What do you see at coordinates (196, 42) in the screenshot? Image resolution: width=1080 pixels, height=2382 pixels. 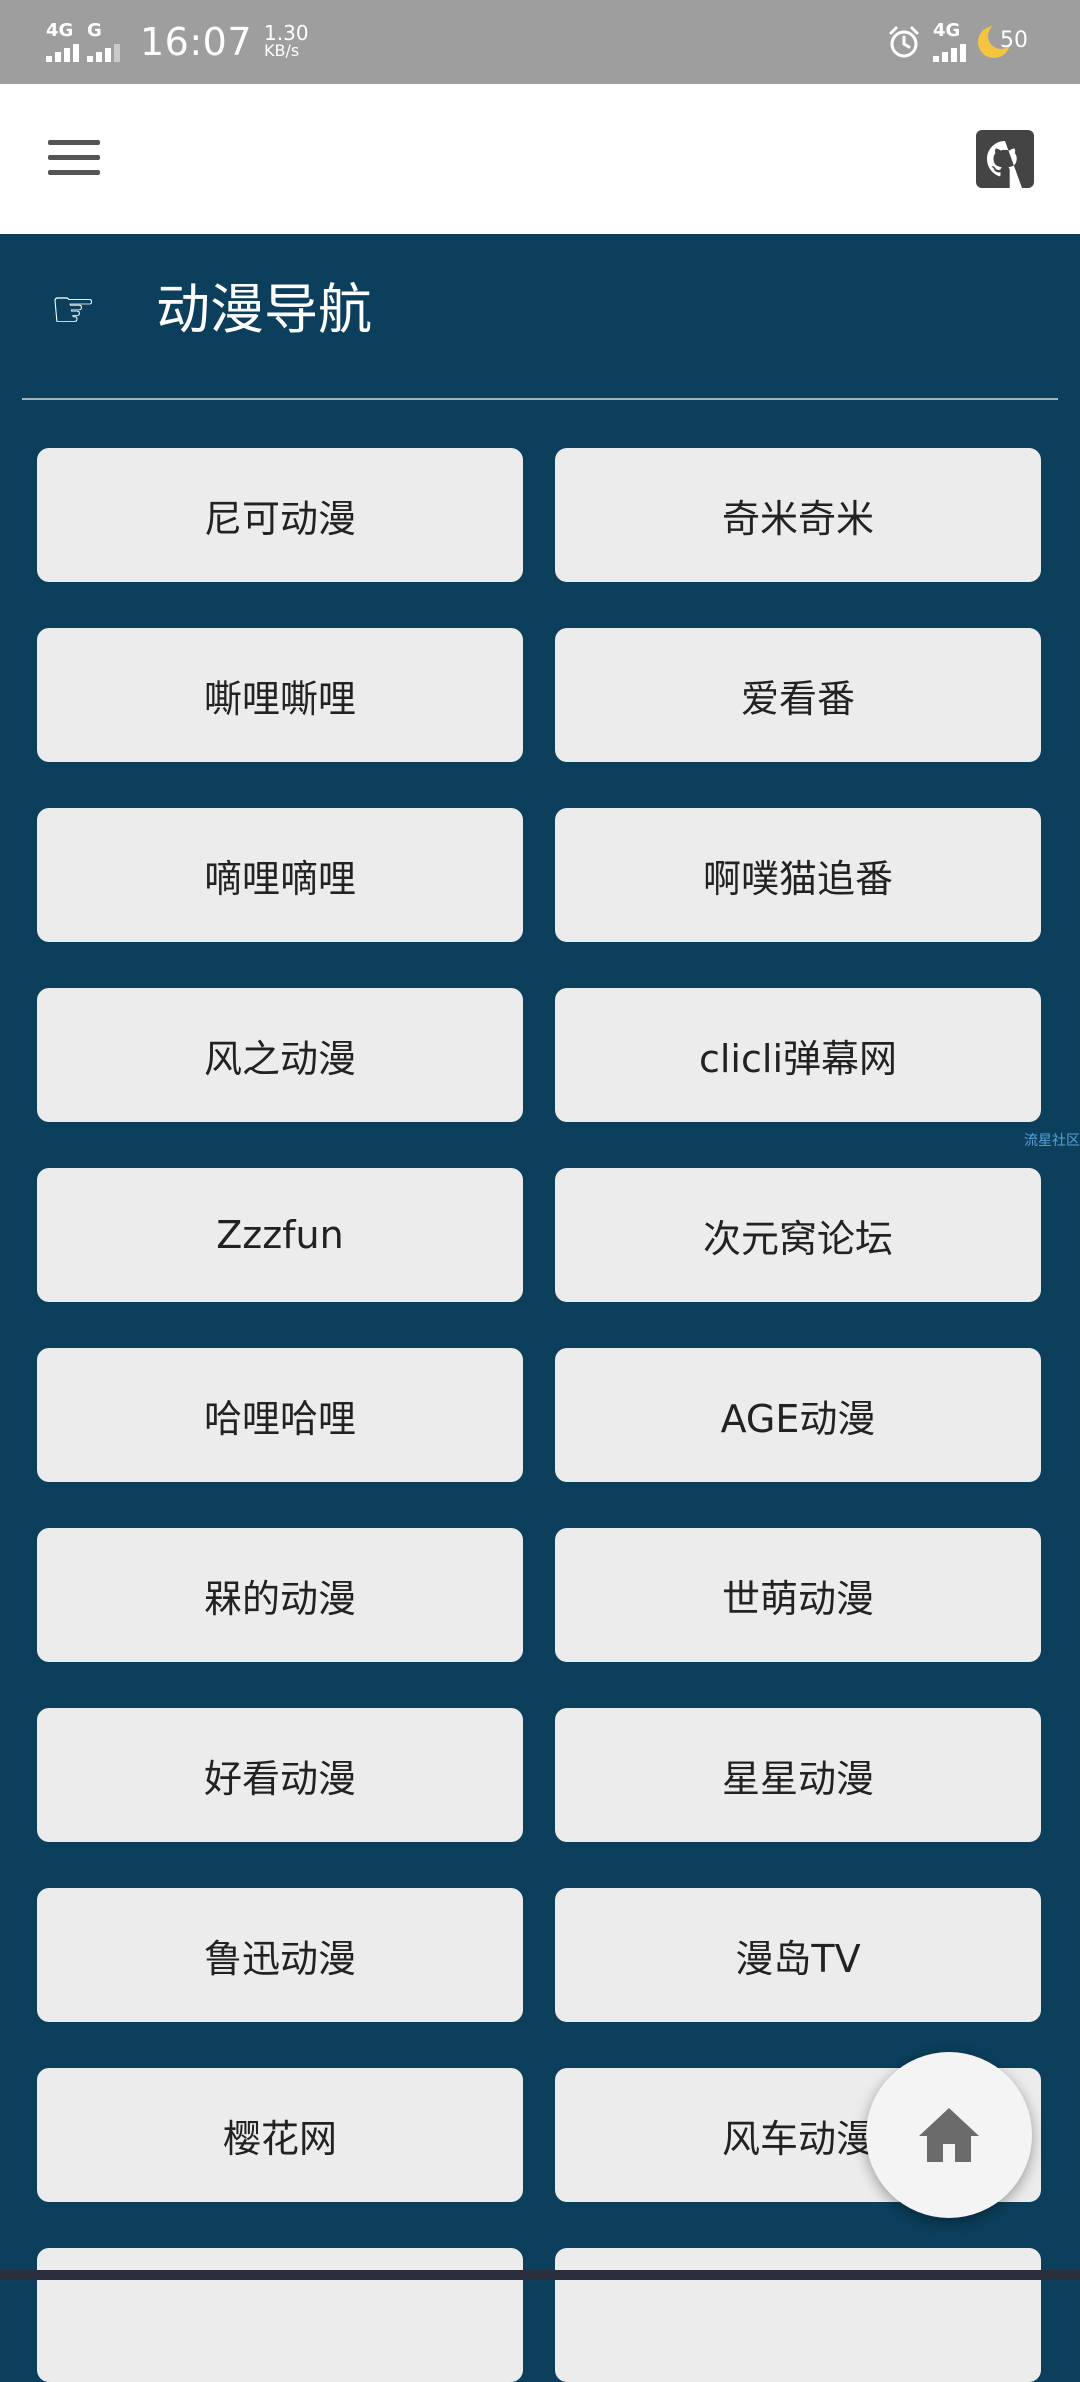 I see `status-time: 16:07` at bounding box center [196, 42].